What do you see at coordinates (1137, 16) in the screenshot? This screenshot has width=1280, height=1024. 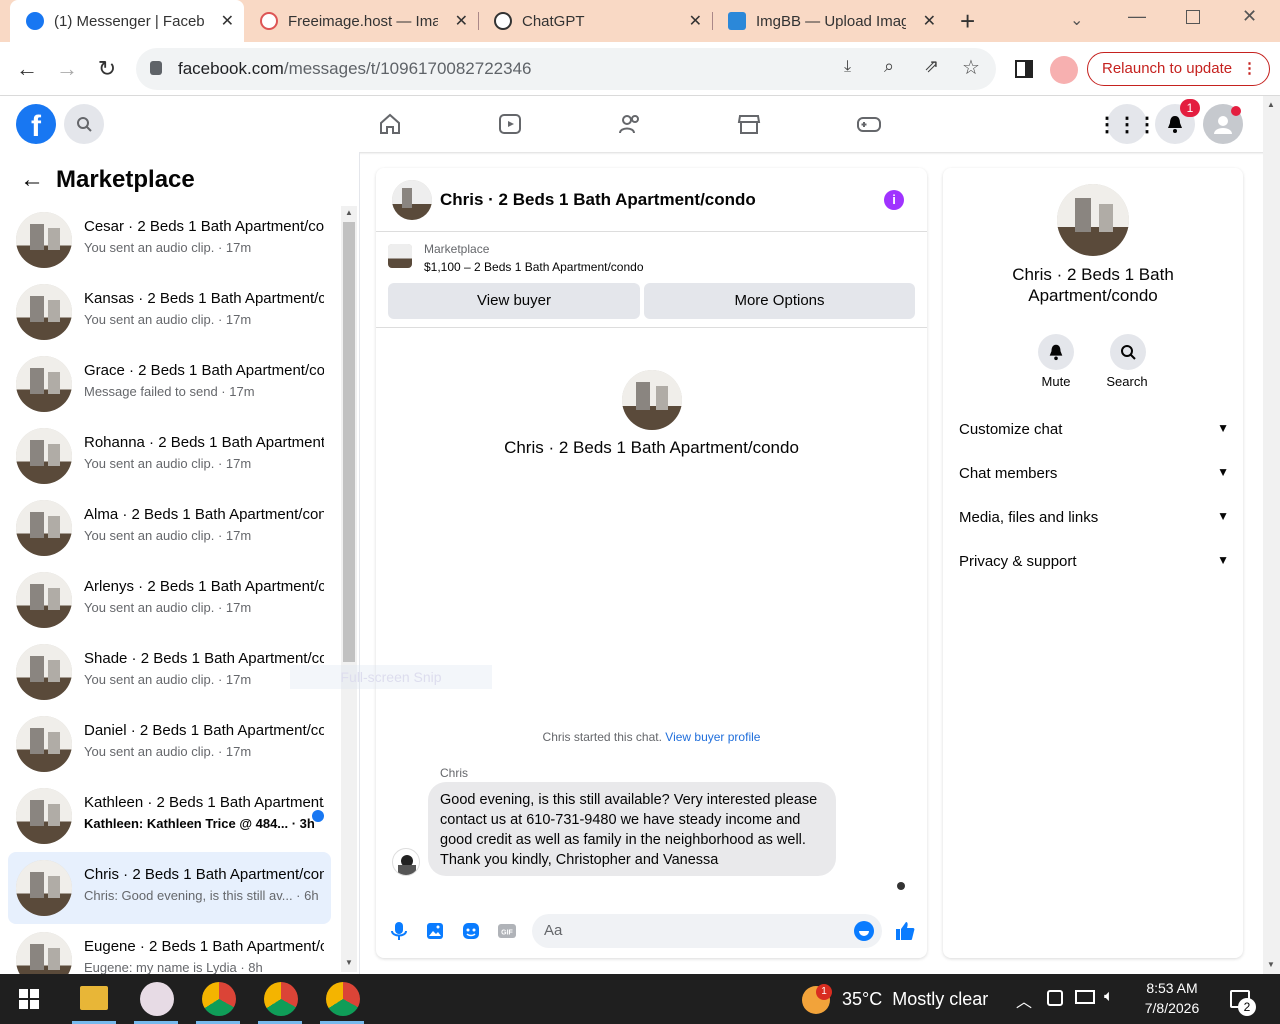 I see `minimize-icon: —` at bounding box center [1137, 16].